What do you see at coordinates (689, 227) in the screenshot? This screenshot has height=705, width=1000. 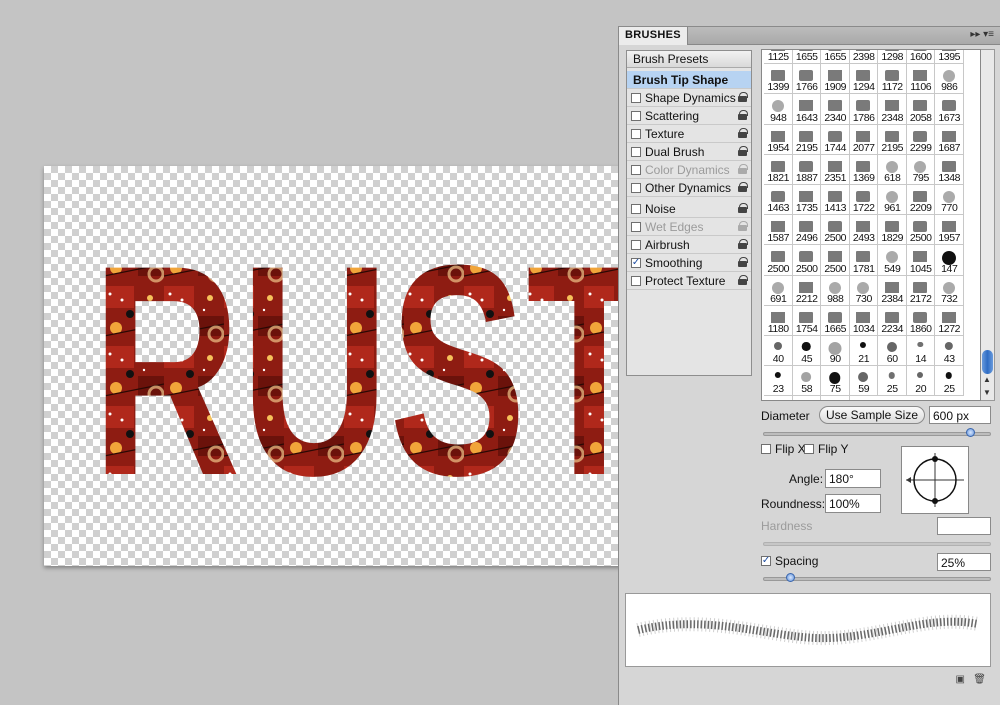 I see `option-wet-edges: Wet Edges` at bounding box center [689, 227].